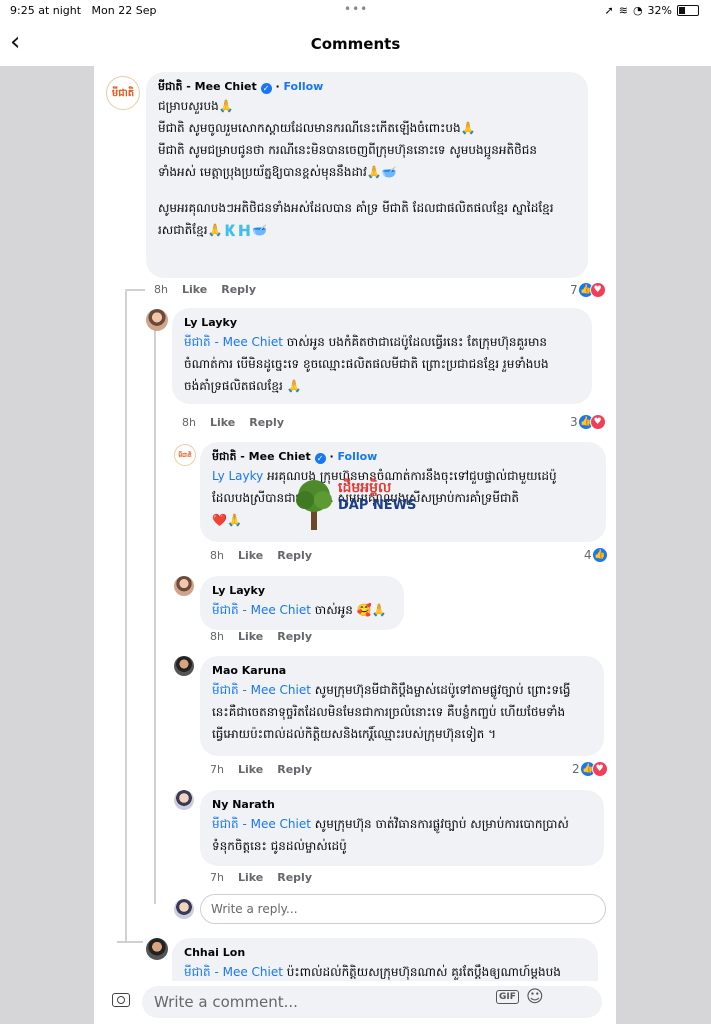  I want to click on status-bar: 9:25 at night Mon 22 Sep ••• ➚ ≋ ◔ 32%, so click(355, 11).